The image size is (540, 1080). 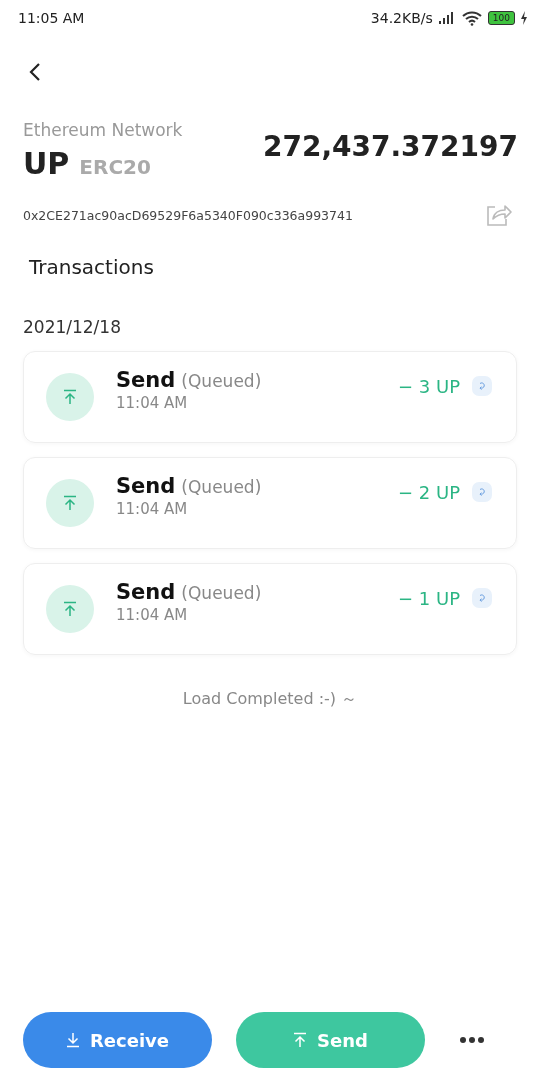 I want to click on token-symbol: UP, so click(x=46, y=163).